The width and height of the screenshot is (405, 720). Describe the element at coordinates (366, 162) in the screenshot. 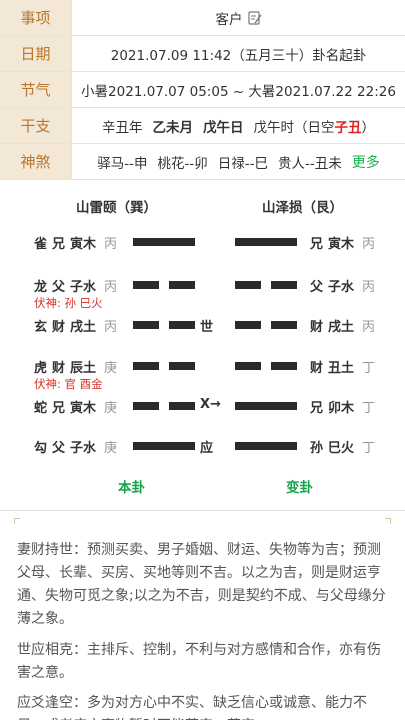

I see `more-link: 更多` at that location.